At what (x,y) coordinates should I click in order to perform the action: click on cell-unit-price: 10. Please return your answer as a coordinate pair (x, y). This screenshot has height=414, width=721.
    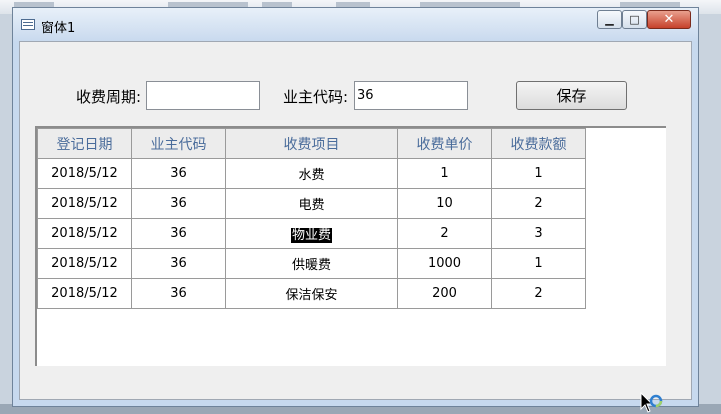
    Looking at the image, I should click on (444, 203).